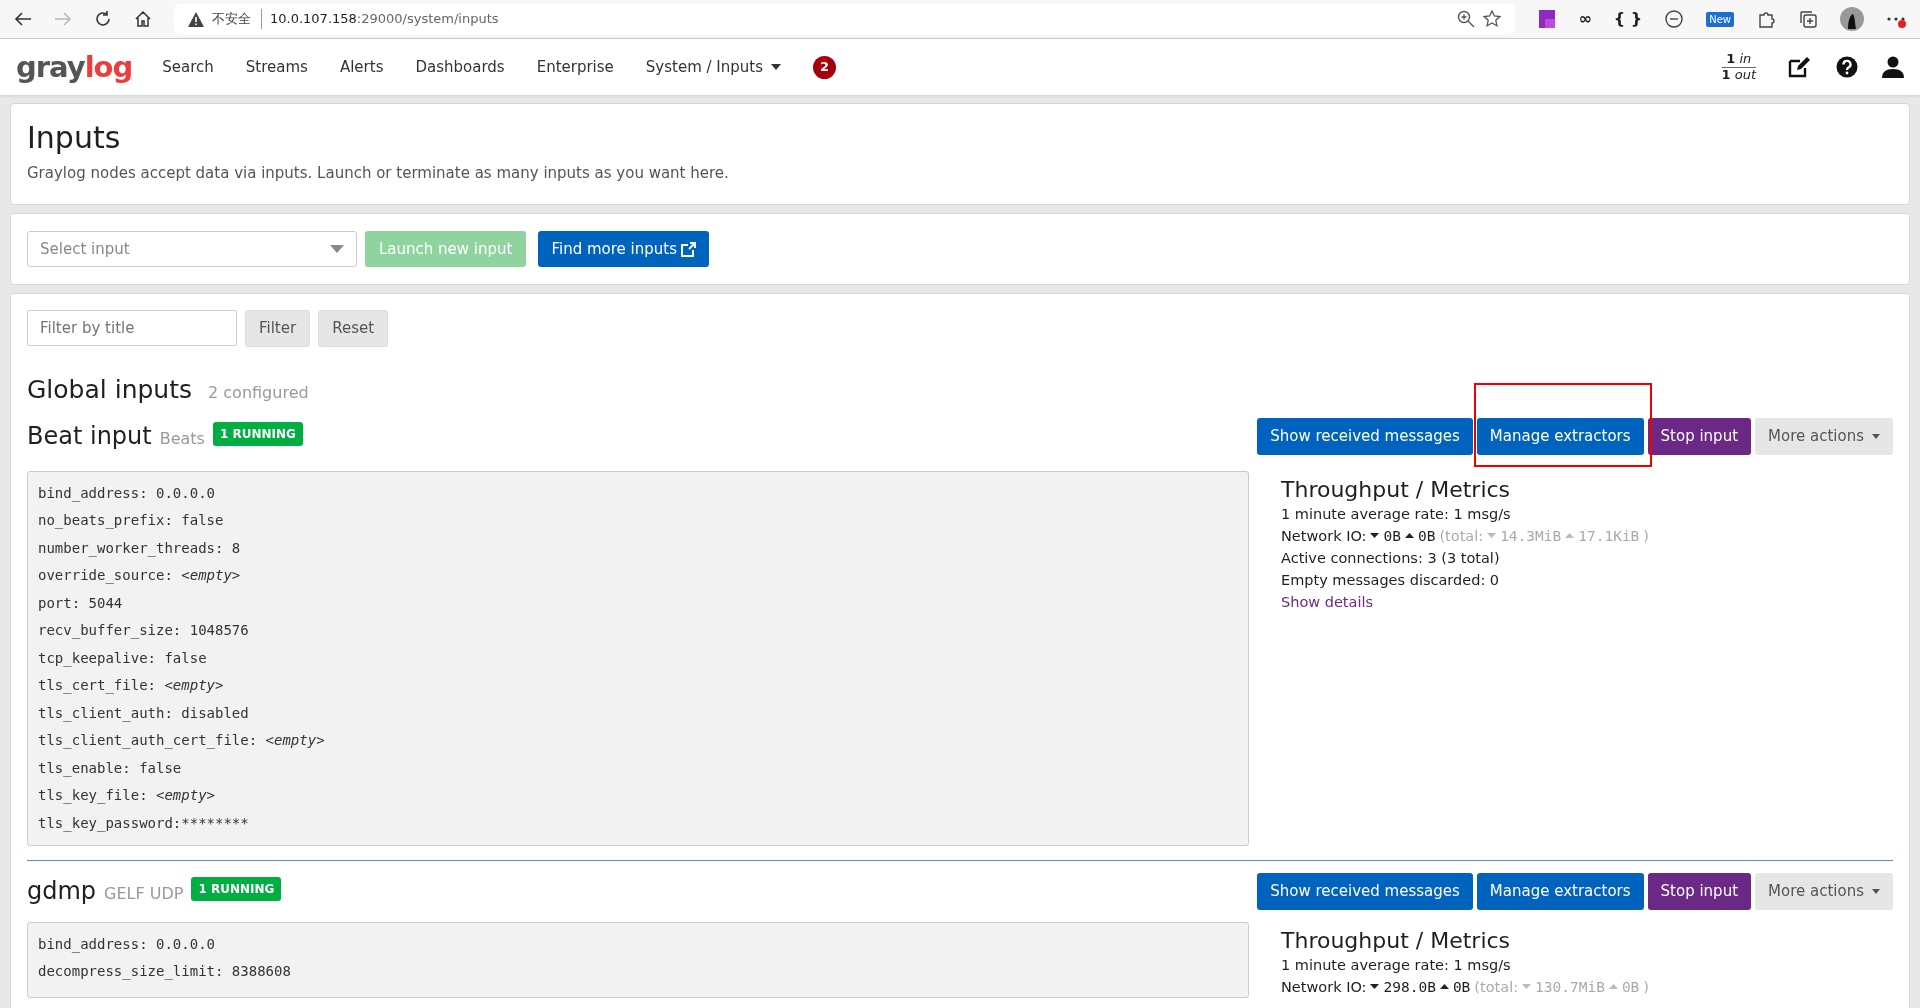  What do you see at coordinates (74, 138) in the screenshot?
I see `page-title: Inputs` at bounding box center [74, 138].